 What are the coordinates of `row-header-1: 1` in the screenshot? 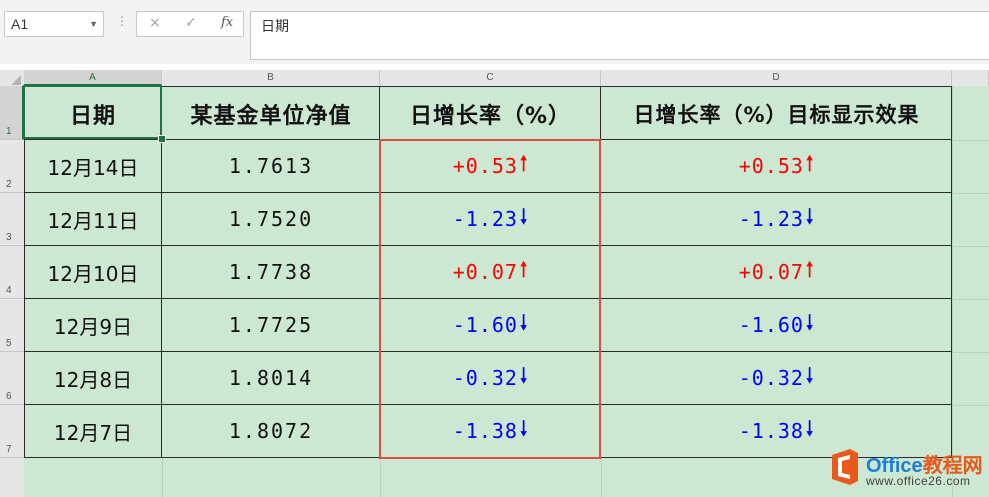 It's located at (12, 113).